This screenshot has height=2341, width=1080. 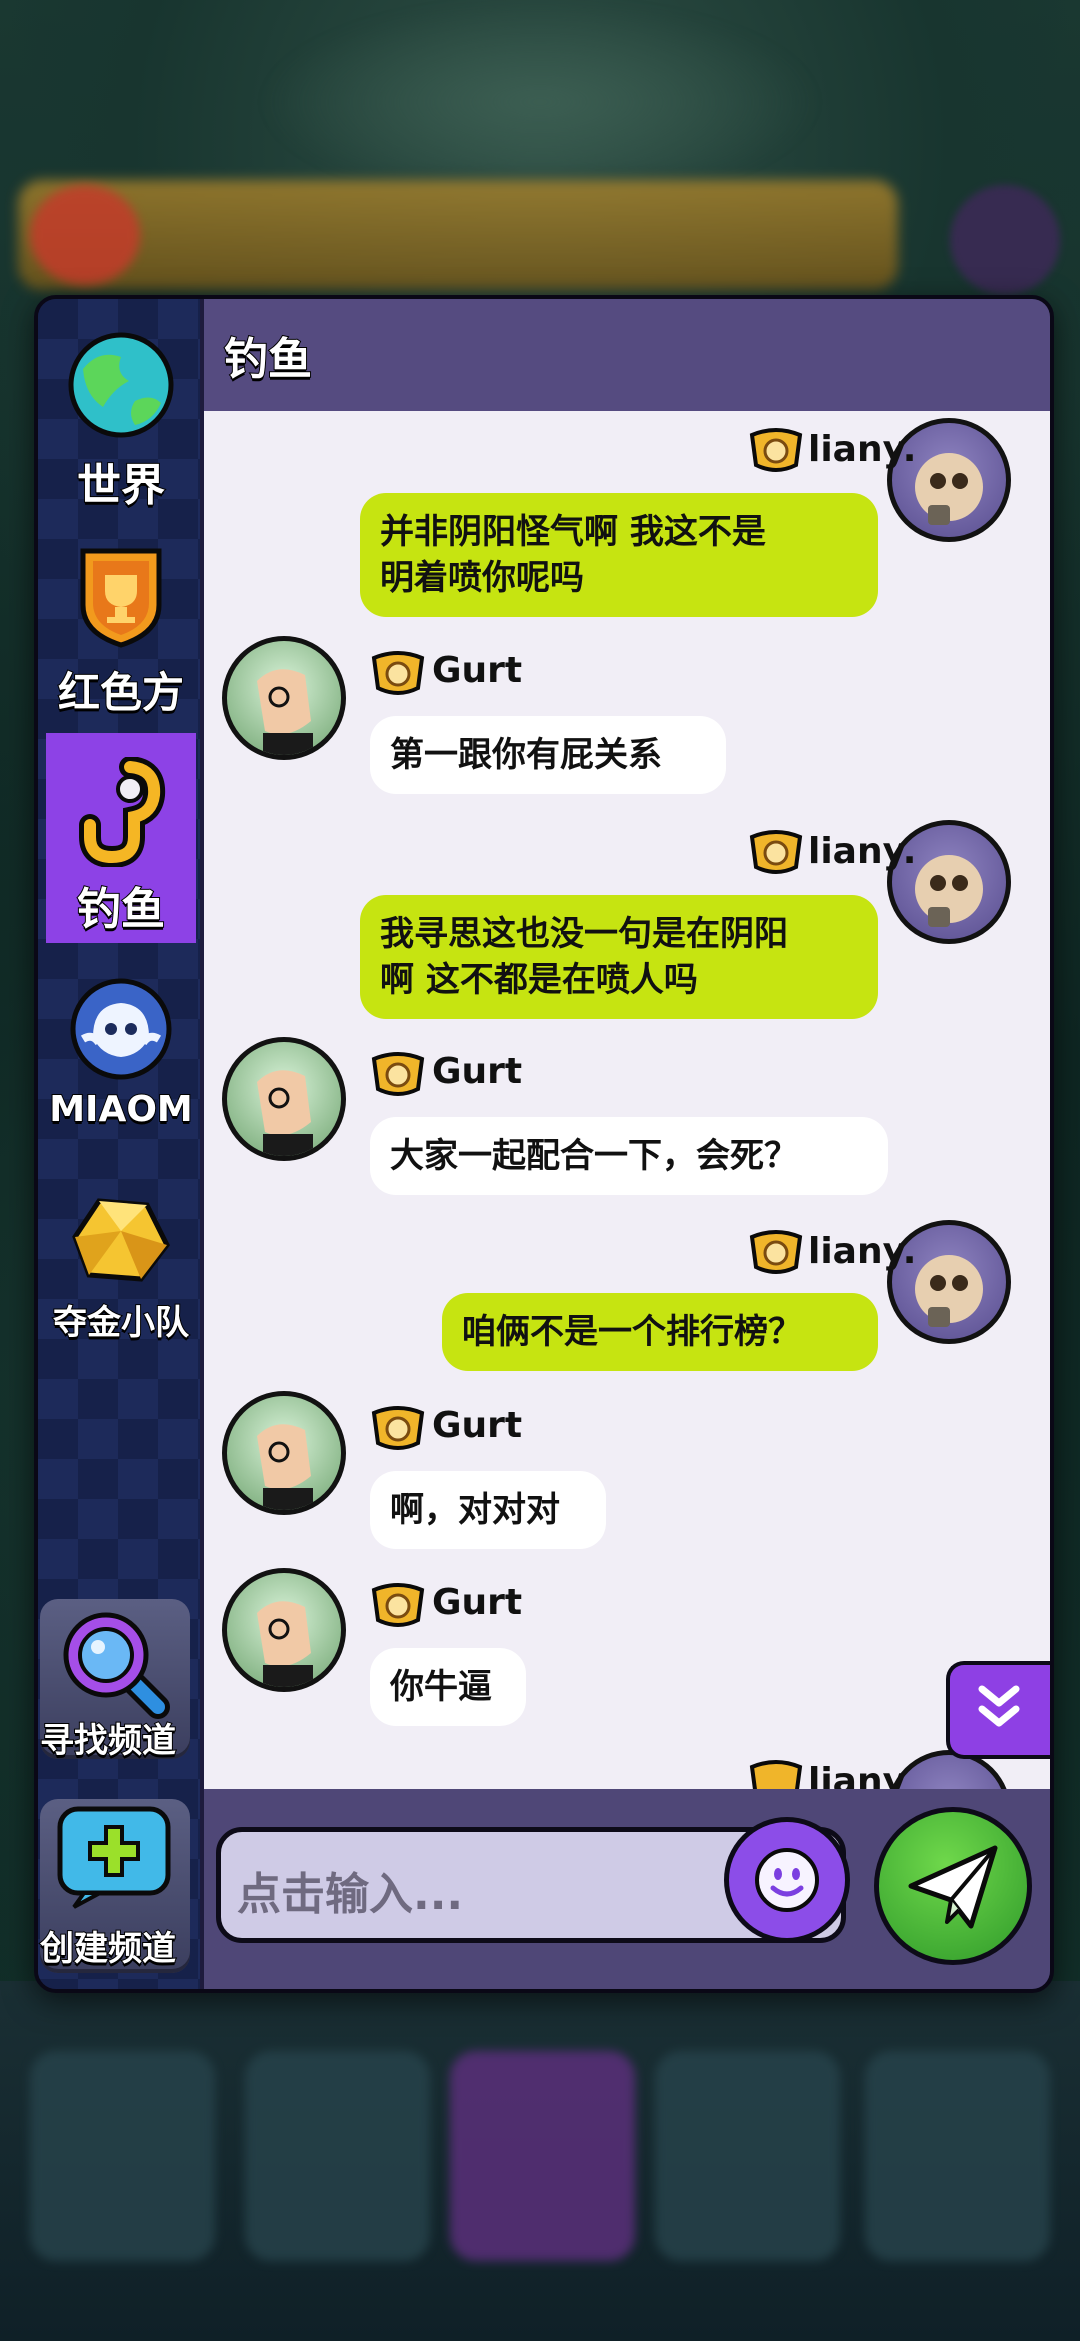 I want to click on message-bubble: 第一跟你有屁关系, so click(x=548, y=755).